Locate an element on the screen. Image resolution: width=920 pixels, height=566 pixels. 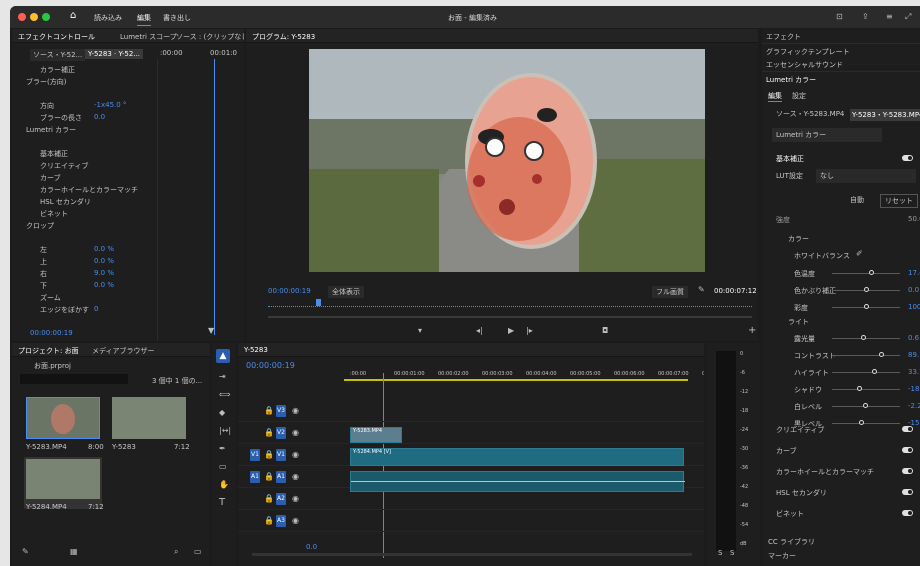
pen-icon: ✒ is located at coordinates (222, 449).